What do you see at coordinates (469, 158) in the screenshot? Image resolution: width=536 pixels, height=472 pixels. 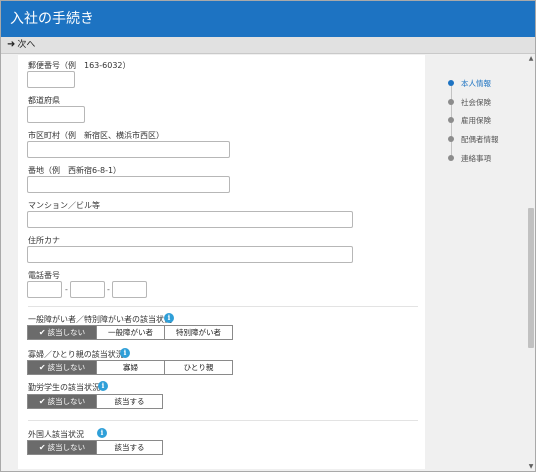 I see `sidenav-item-notes: 連絡事項` at bounding box center [469, 158].